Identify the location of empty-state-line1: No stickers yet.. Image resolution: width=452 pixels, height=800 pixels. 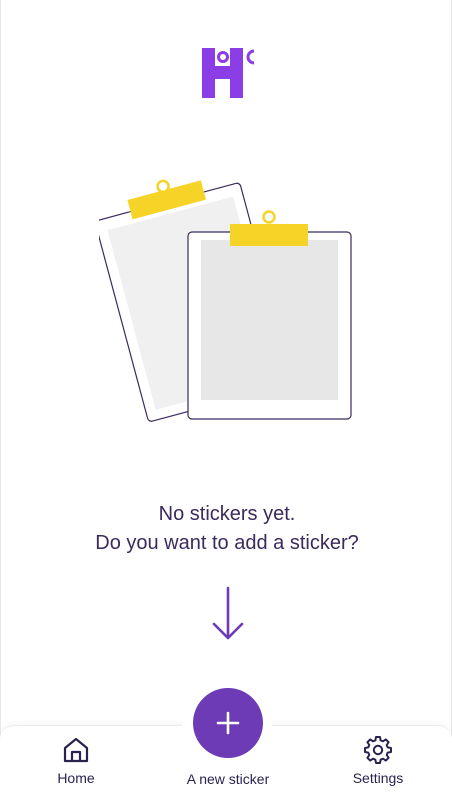
(227, 514).